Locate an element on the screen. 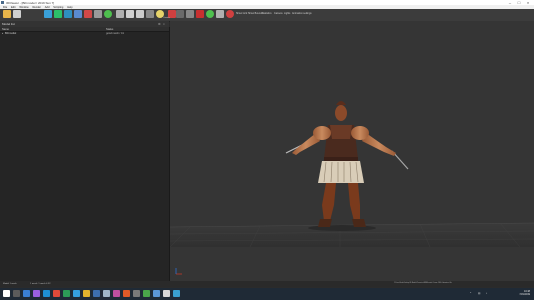 Image resolution: width=534 pixels, height=300 pixels. status-left-text-2: 1 mesh: 1 mesh 4.32 is located at coordinates (40, 283).